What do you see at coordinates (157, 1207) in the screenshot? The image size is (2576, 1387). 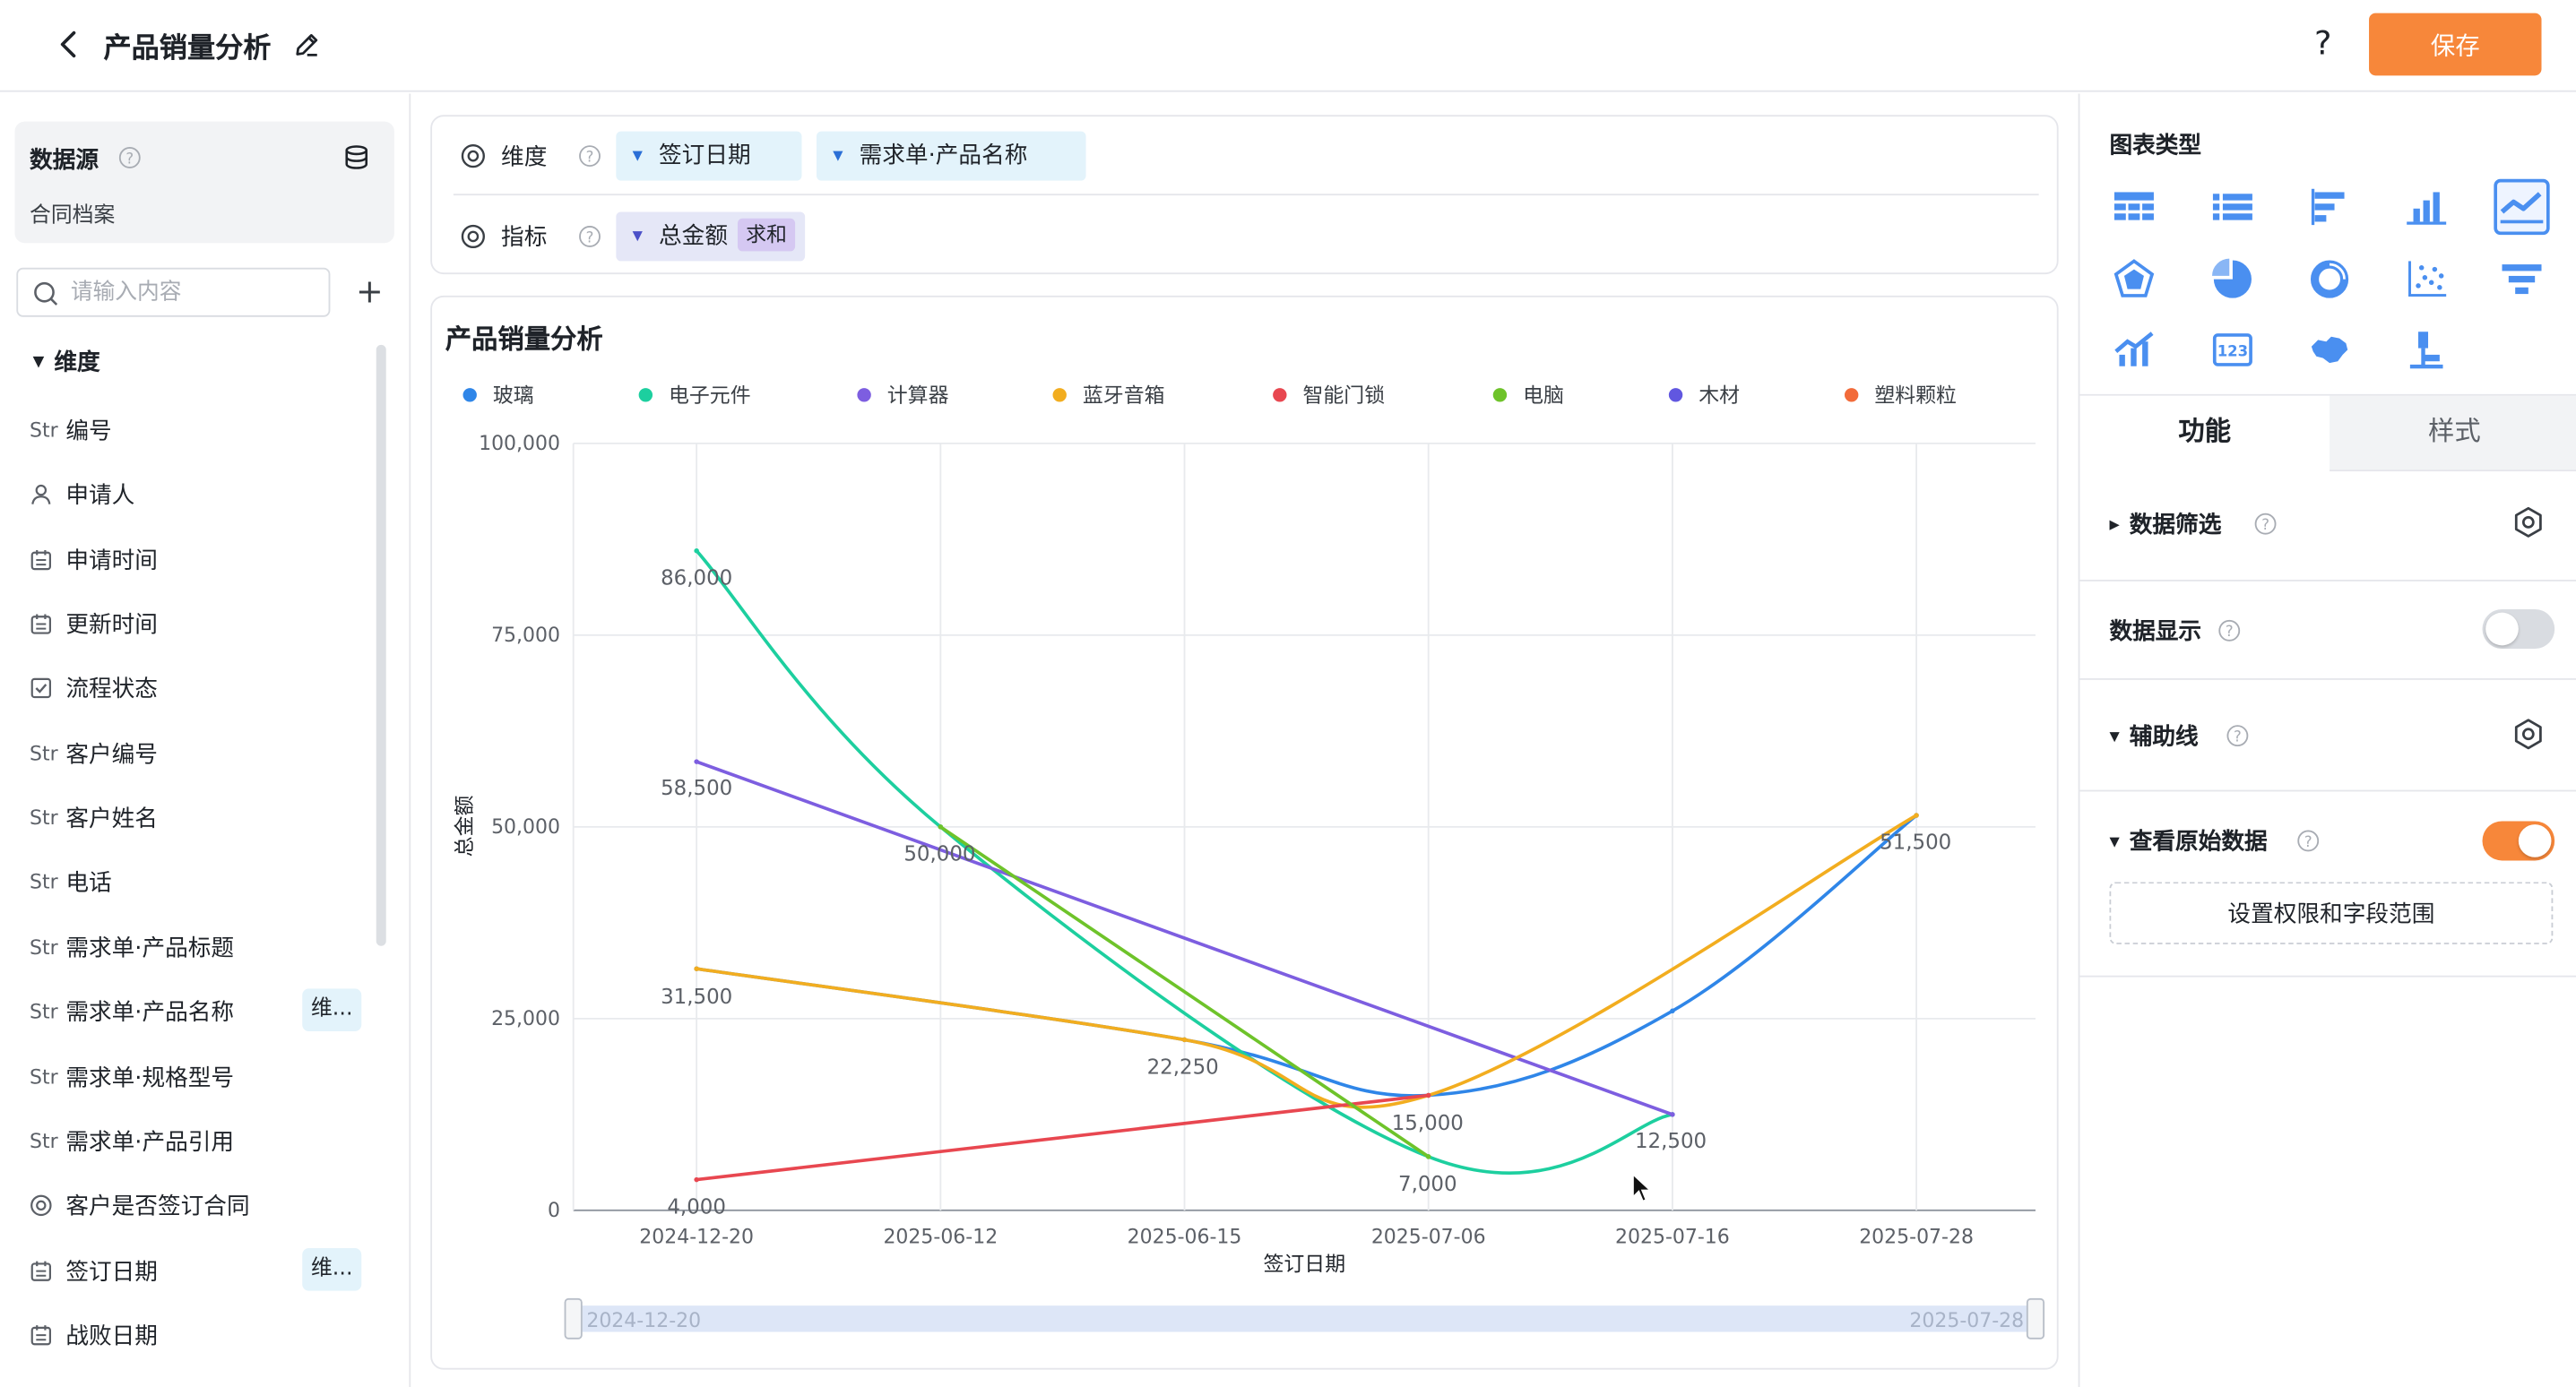 I see `field-label: 客户是否签订合同` at bounding box center [157, 1207].